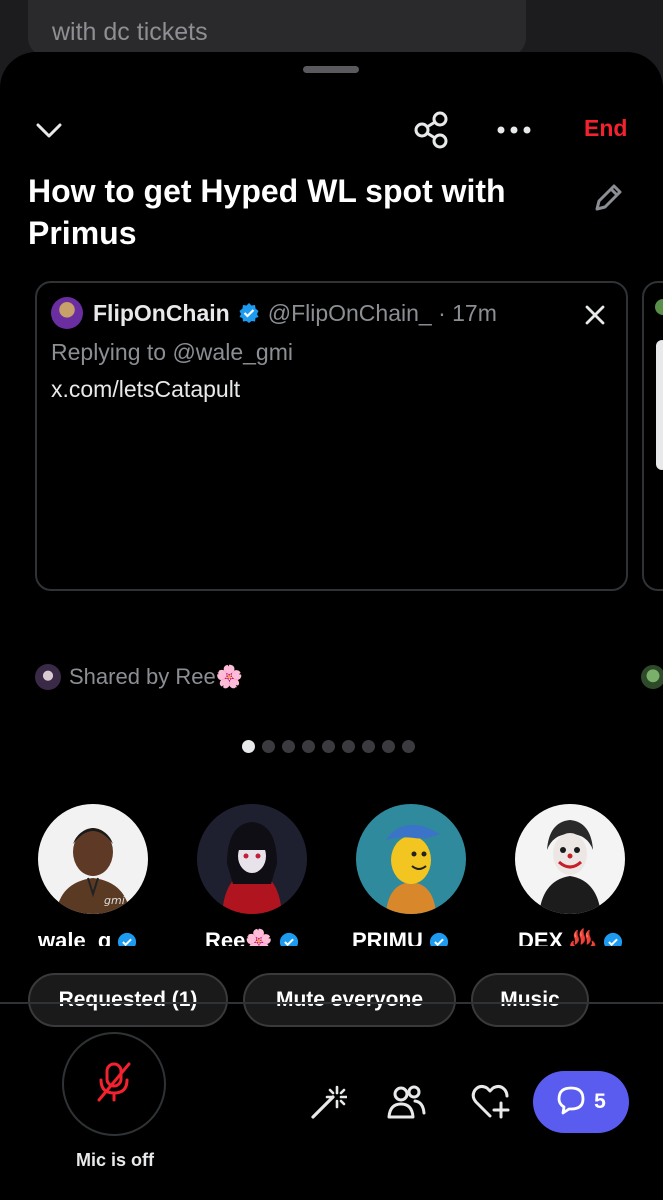 The width and height of the screenshot is (663, 1200). Describe the element at coordinates (128, 1000) in the screenshot. I see `requested-button: Requested (1)` at that location.